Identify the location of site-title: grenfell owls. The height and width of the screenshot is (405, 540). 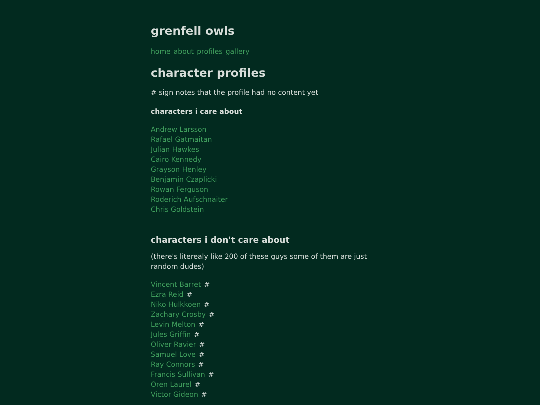
(193, 31).